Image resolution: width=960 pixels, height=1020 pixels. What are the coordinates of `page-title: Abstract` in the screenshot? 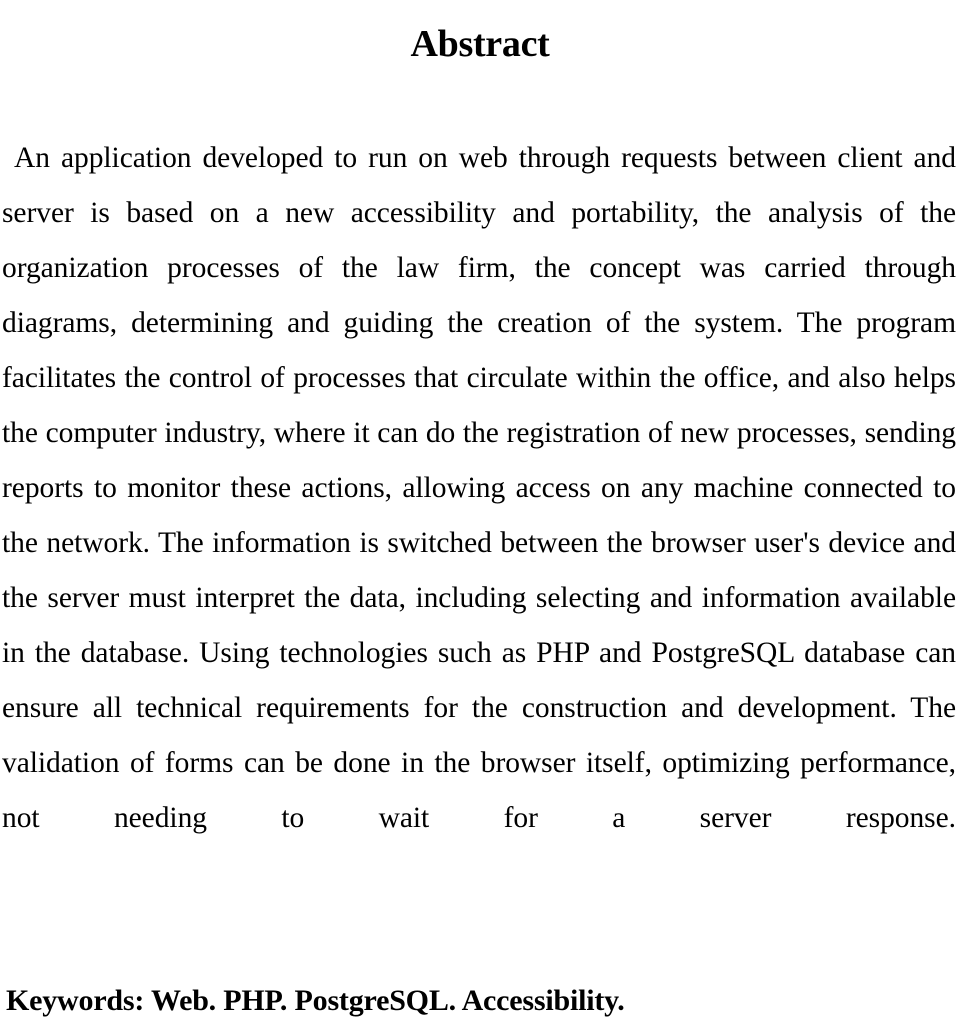 It's located at (480, 44).